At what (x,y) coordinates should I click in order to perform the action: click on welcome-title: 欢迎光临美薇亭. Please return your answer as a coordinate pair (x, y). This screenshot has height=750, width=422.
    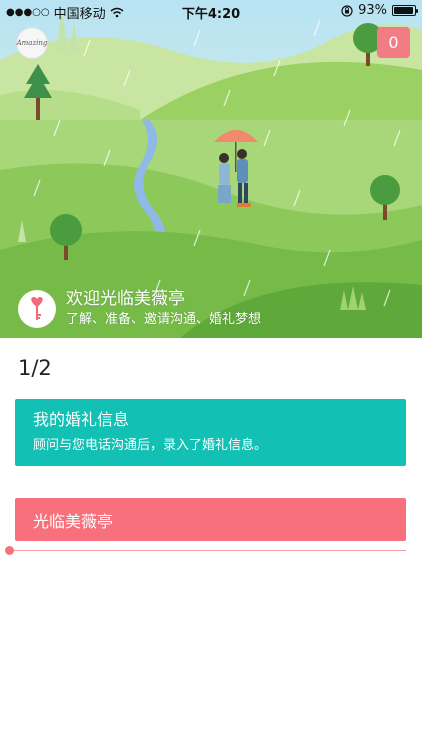
    Looking at the image, I should click on (125, 299).